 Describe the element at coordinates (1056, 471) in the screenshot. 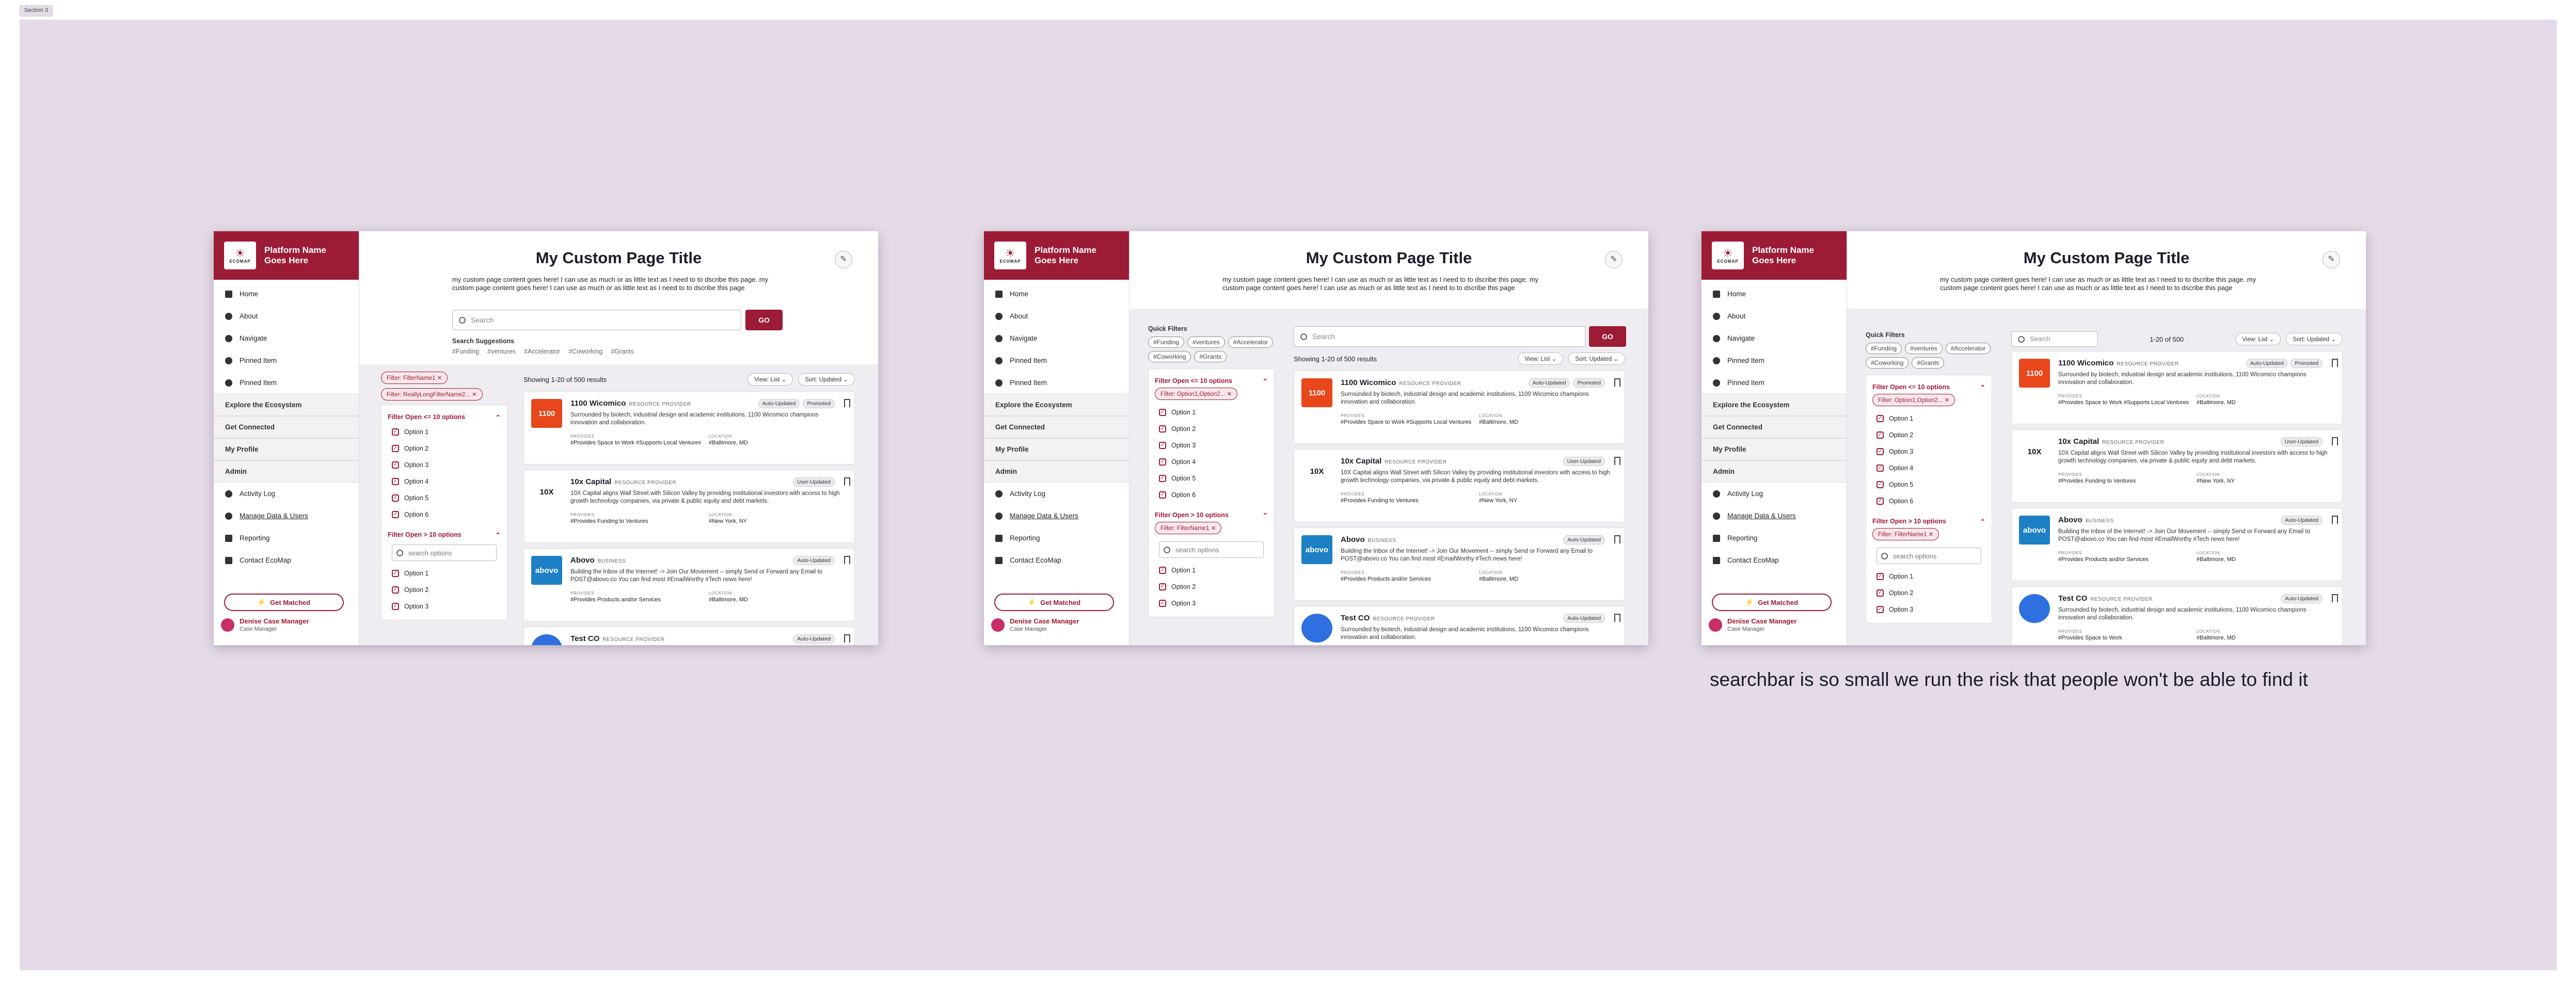

I see `nav-admin: Admin` at that location.